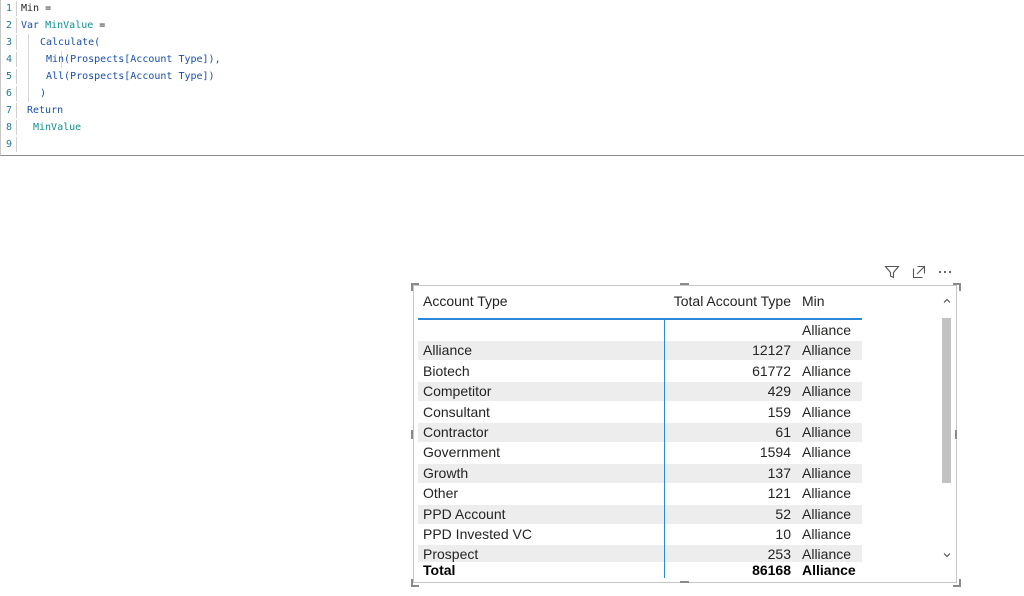  What do you see at coordinates (892, 272) in the screenshot?
I see `filter-icon` at bounding box center [892, 272].